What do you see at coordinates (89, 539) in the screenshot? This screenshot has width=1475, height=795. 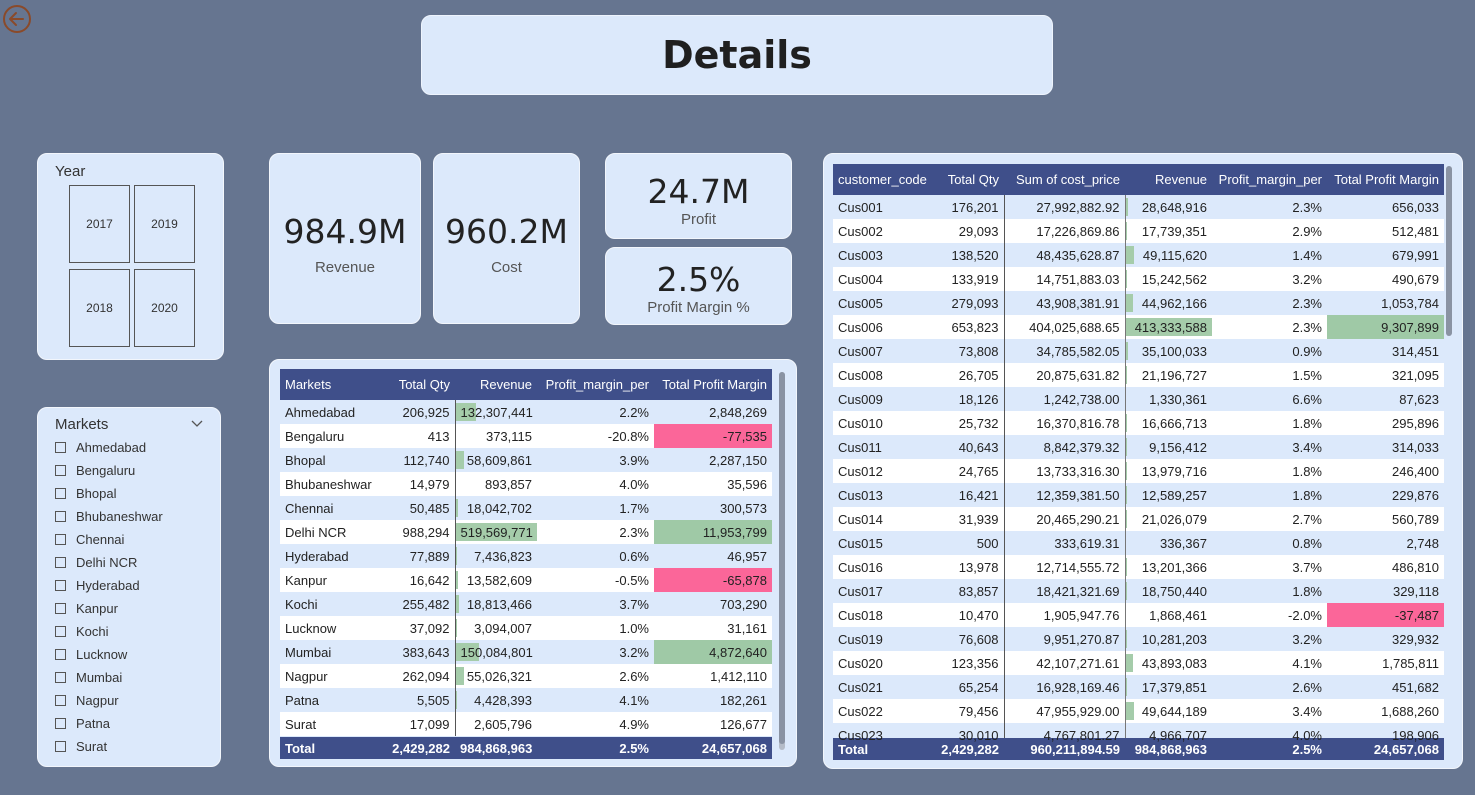 I see `market-option: Chennai` at bounding box center [89, 539].